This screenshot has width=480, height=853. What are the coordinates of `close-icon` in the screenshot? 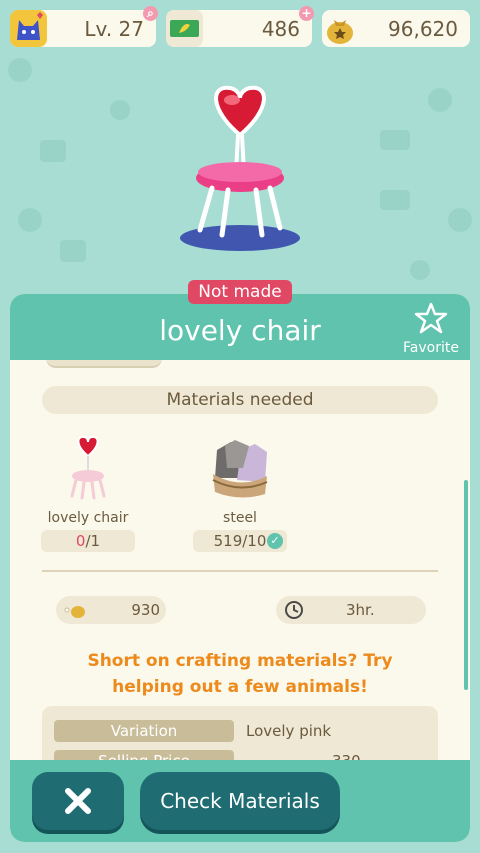 It's located at (78, 801).